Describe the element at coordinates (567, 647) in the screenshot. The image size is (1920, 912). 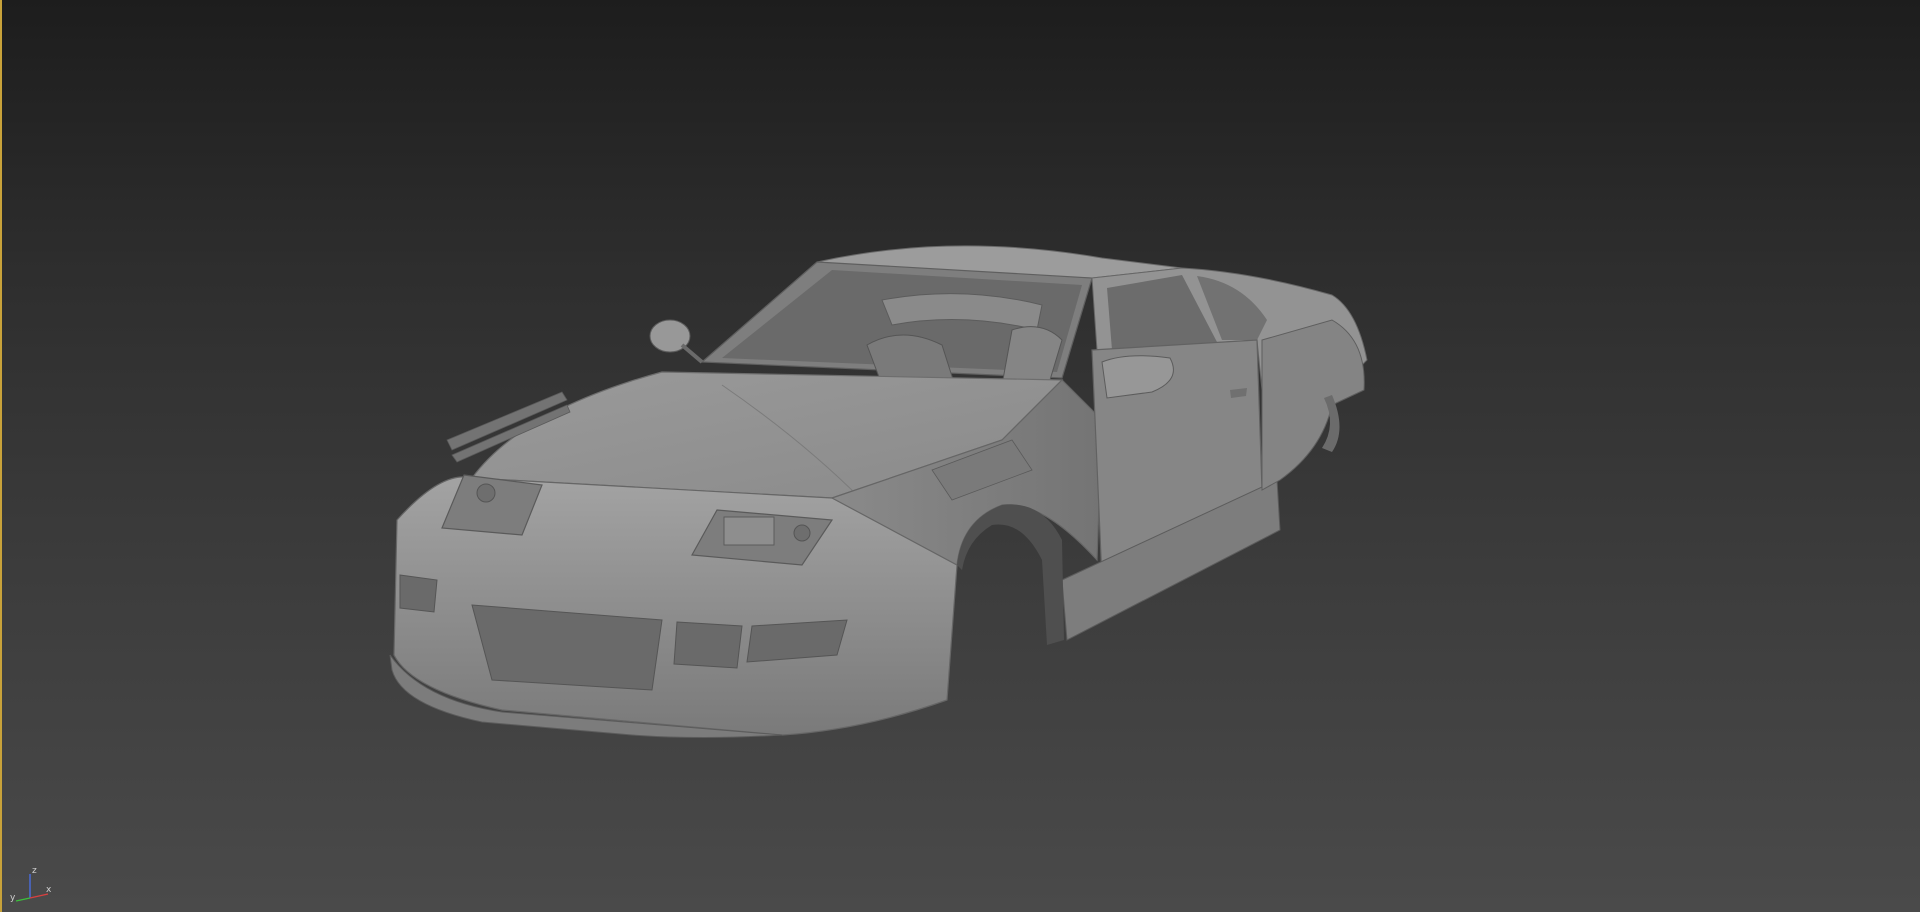
I see `front-grille-main` at that location.